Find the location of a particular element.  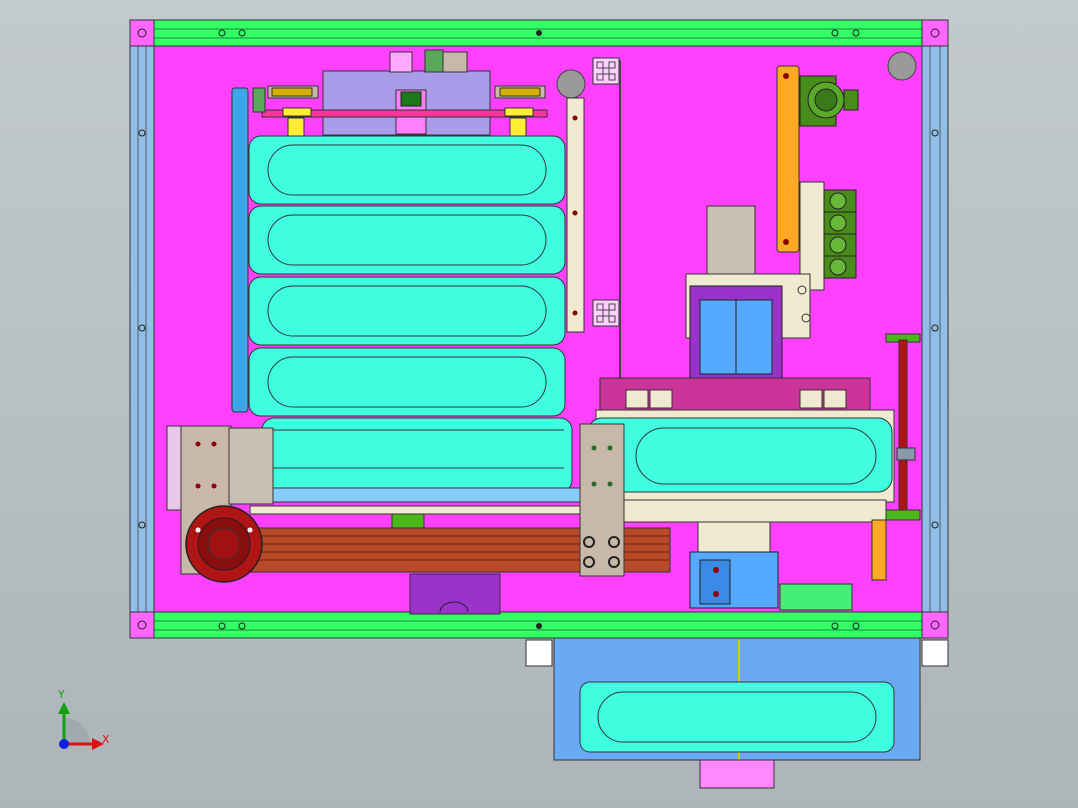

mounting-hole-left is located at coordinates (571, 84).